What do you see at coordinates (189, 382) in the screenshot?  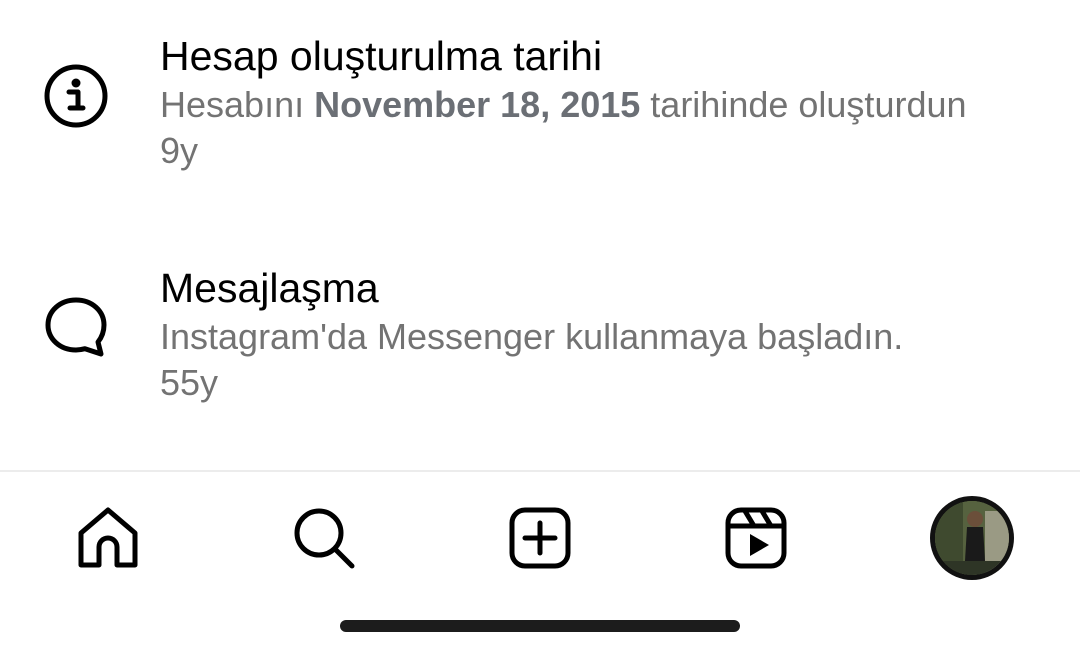 I see `messaging-time: 55y` at bounding box center [189, 382].